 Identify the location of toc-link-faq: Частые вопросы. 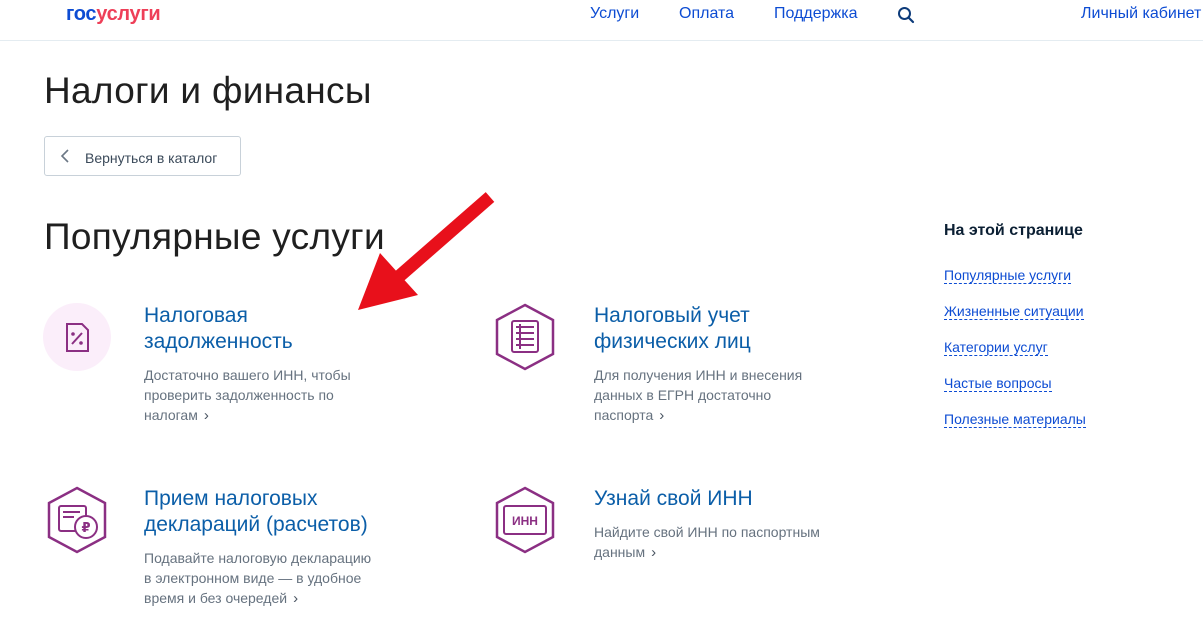
(998, 383).